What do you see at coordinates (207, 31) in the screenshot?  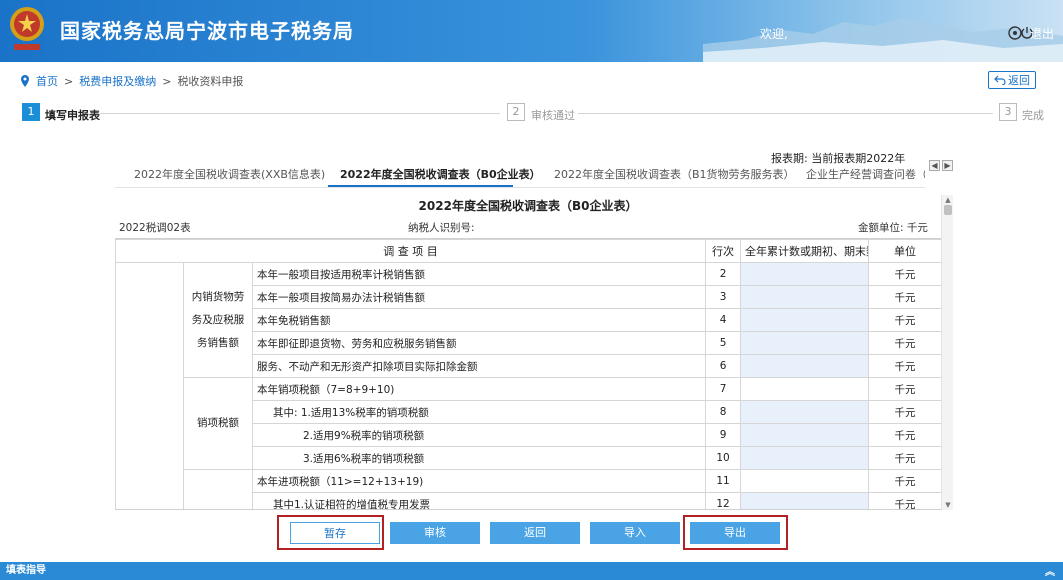 I see `site-title: 国家税务总局宁波市电子税务局` at bounding box center [207, 31].